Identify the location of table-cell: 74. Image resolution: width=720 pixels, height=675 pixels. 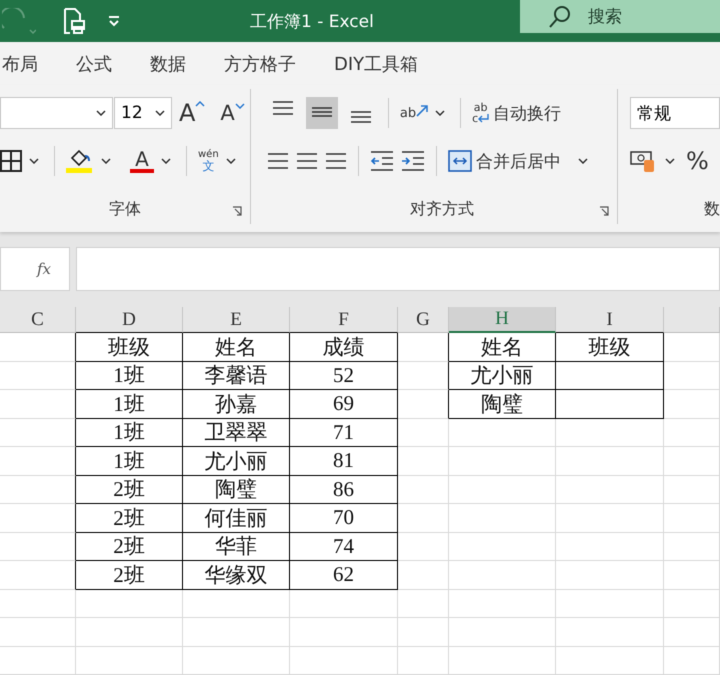
(344, 546).